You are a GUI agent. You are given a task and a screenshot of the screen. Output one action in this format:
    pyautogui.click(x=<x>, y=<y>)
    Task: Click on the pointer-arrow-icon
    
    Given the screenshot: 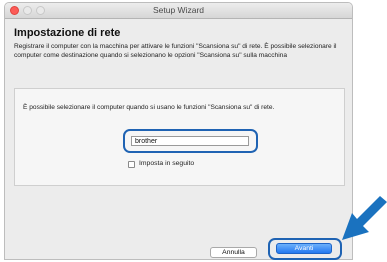 What is the action you would take?
    pyautogui.click(x=364, y=218)
    